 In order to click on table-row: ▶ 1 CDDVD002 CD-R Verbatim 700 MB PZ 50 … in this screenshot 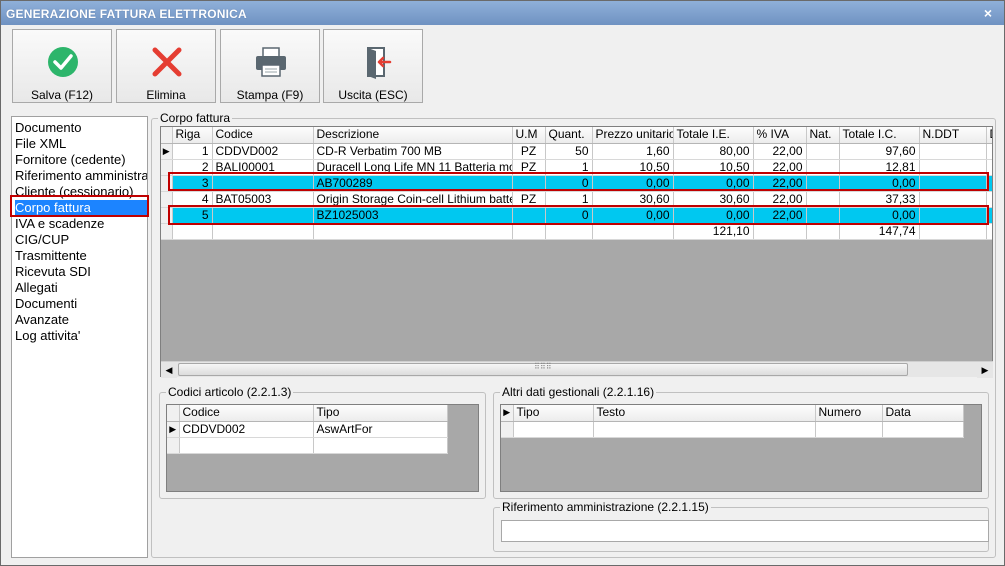, I will do `click(576, 151)`.